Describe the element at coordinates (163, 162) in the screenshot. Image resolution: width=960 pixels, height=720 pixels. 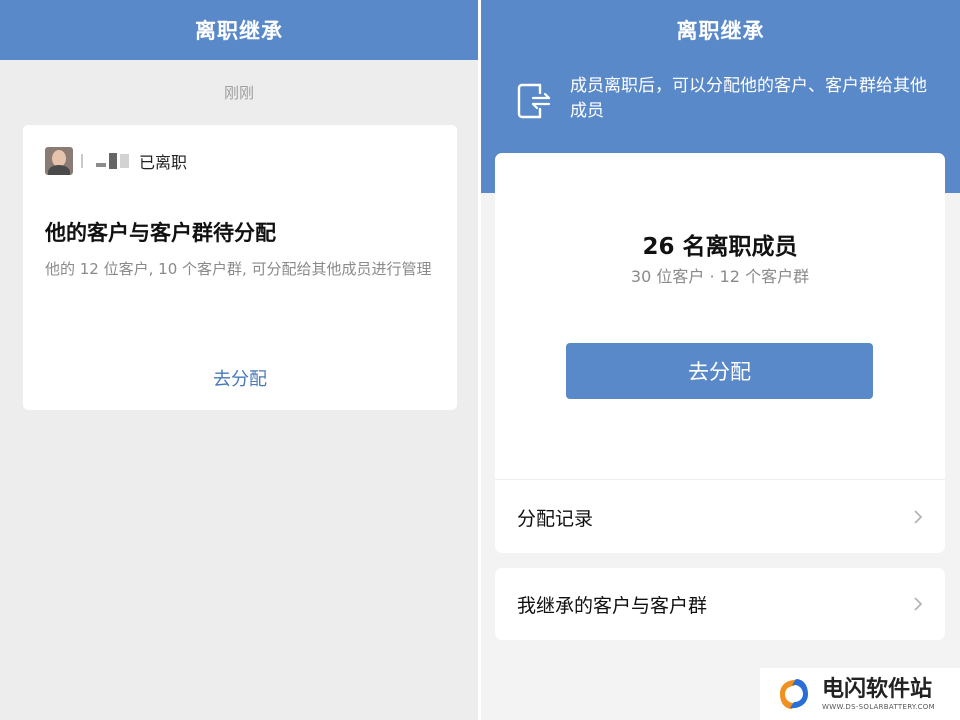
I see `resigned-status-label: 已离职` at that location.